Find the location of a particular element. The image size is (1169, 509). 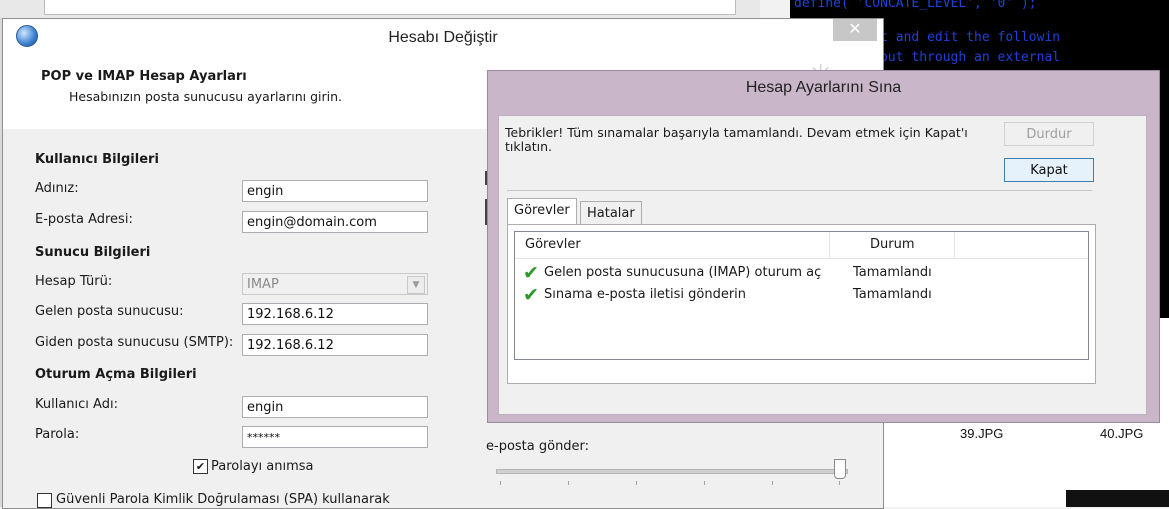

file-thumbnail-label: 39.JPG is located at coordinates (981, 433).